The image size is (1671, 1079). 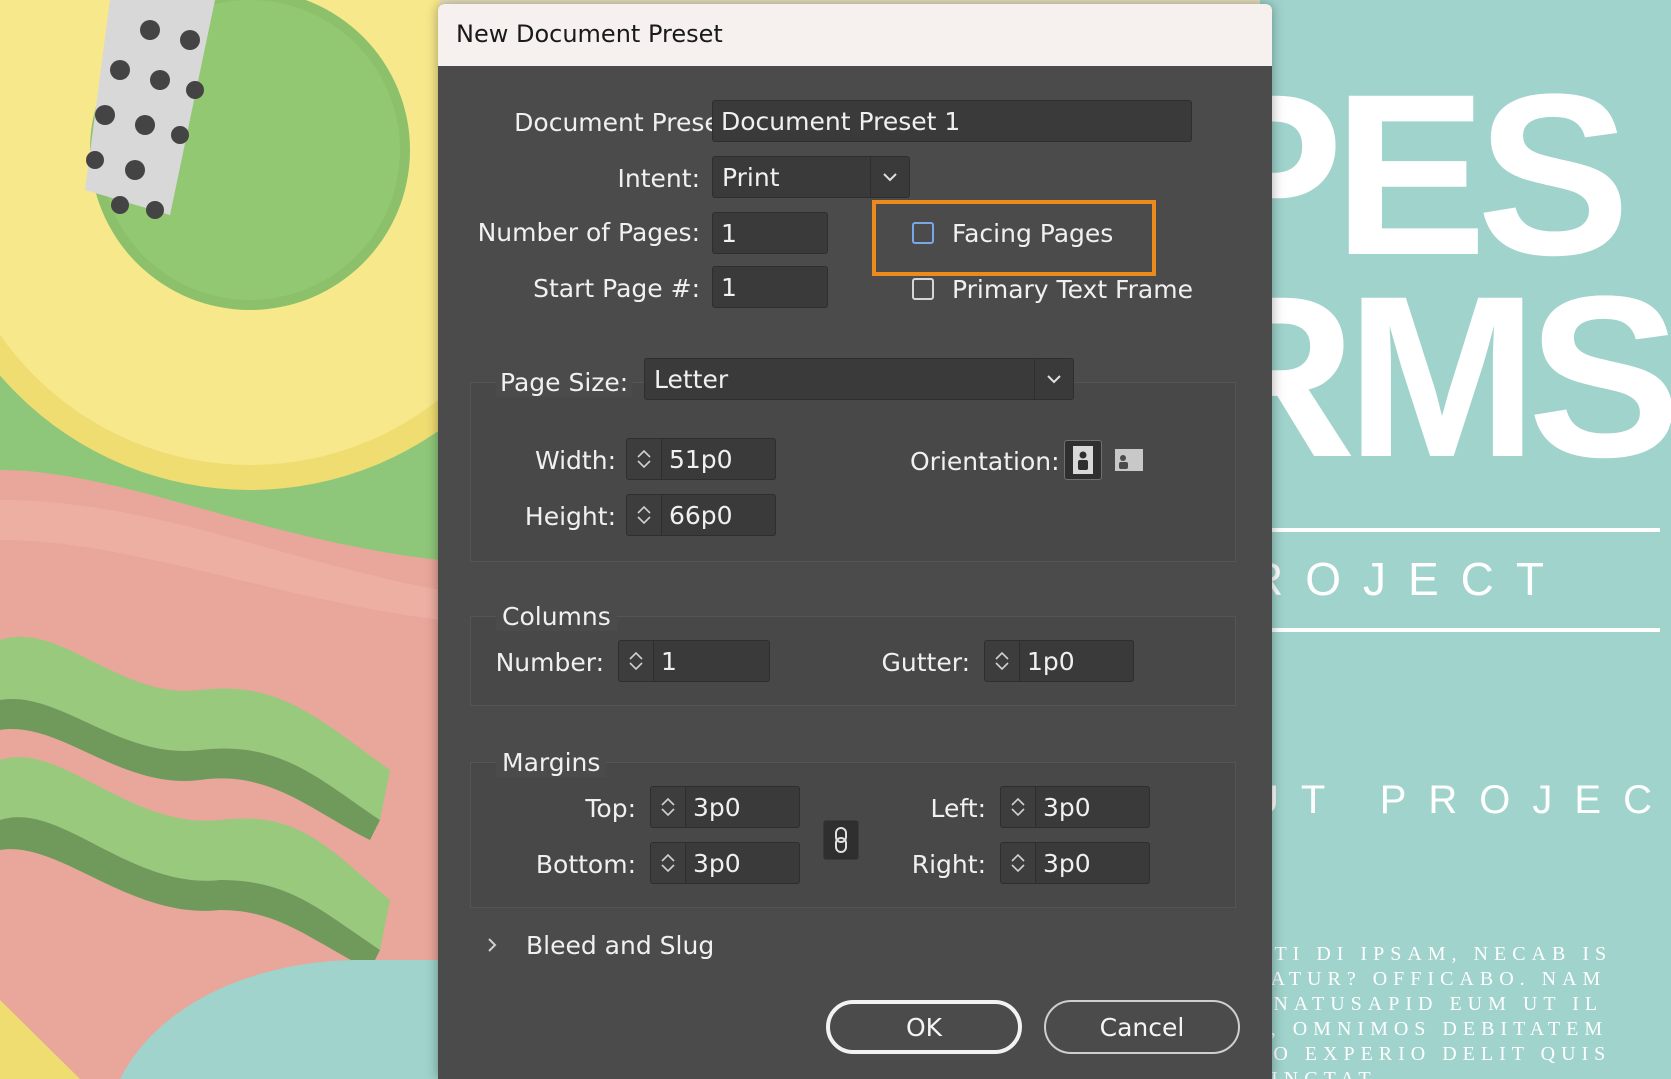 I want to click on primary-text-frame-checkbox, so click(x=923, y=289).